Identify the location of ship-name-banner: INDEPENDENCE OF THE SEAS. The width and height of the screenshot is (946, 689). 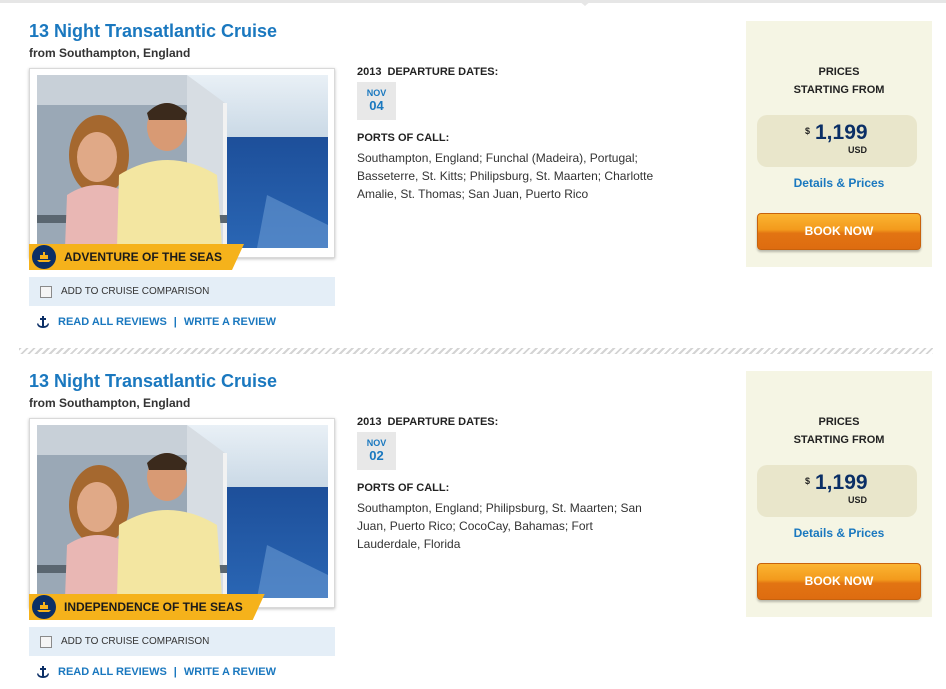
(147, 607).